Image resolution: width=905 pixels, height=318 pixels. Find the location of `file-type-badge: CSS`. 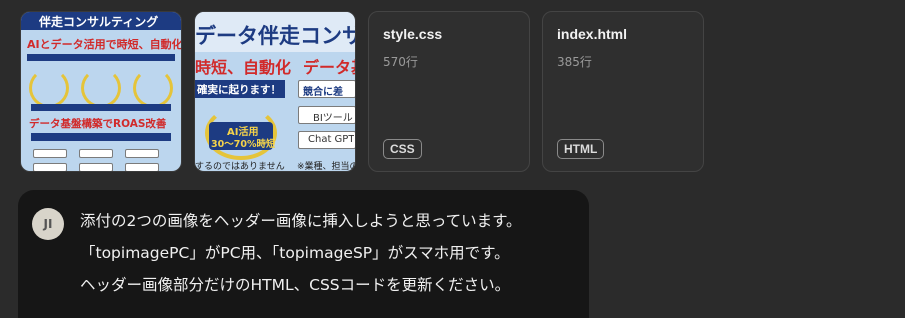

file-type-badge: CSS is located at coordinates (402, 149).